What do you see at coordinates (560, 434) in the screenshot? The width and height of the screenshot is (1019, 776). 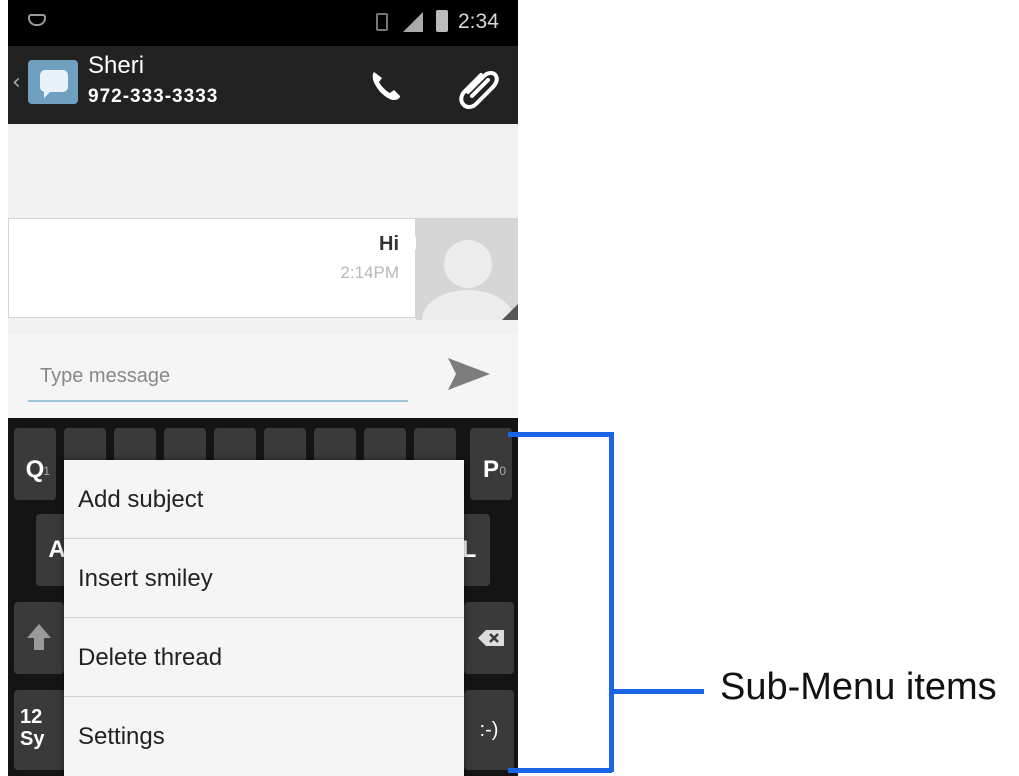 I see `annotation-bracket-top` at bounding box center [560, 434].